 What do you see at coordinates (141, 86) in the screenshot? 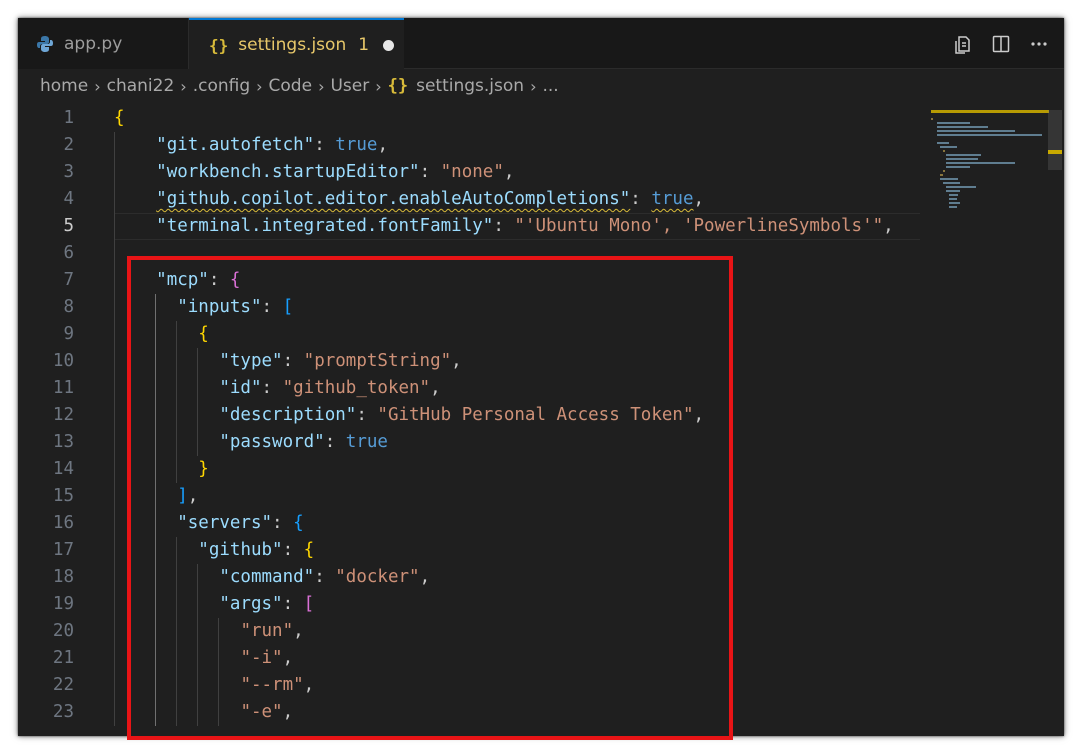
I see `breadcrumb-item-chani22: chani22` at bounding box center [141, 86].